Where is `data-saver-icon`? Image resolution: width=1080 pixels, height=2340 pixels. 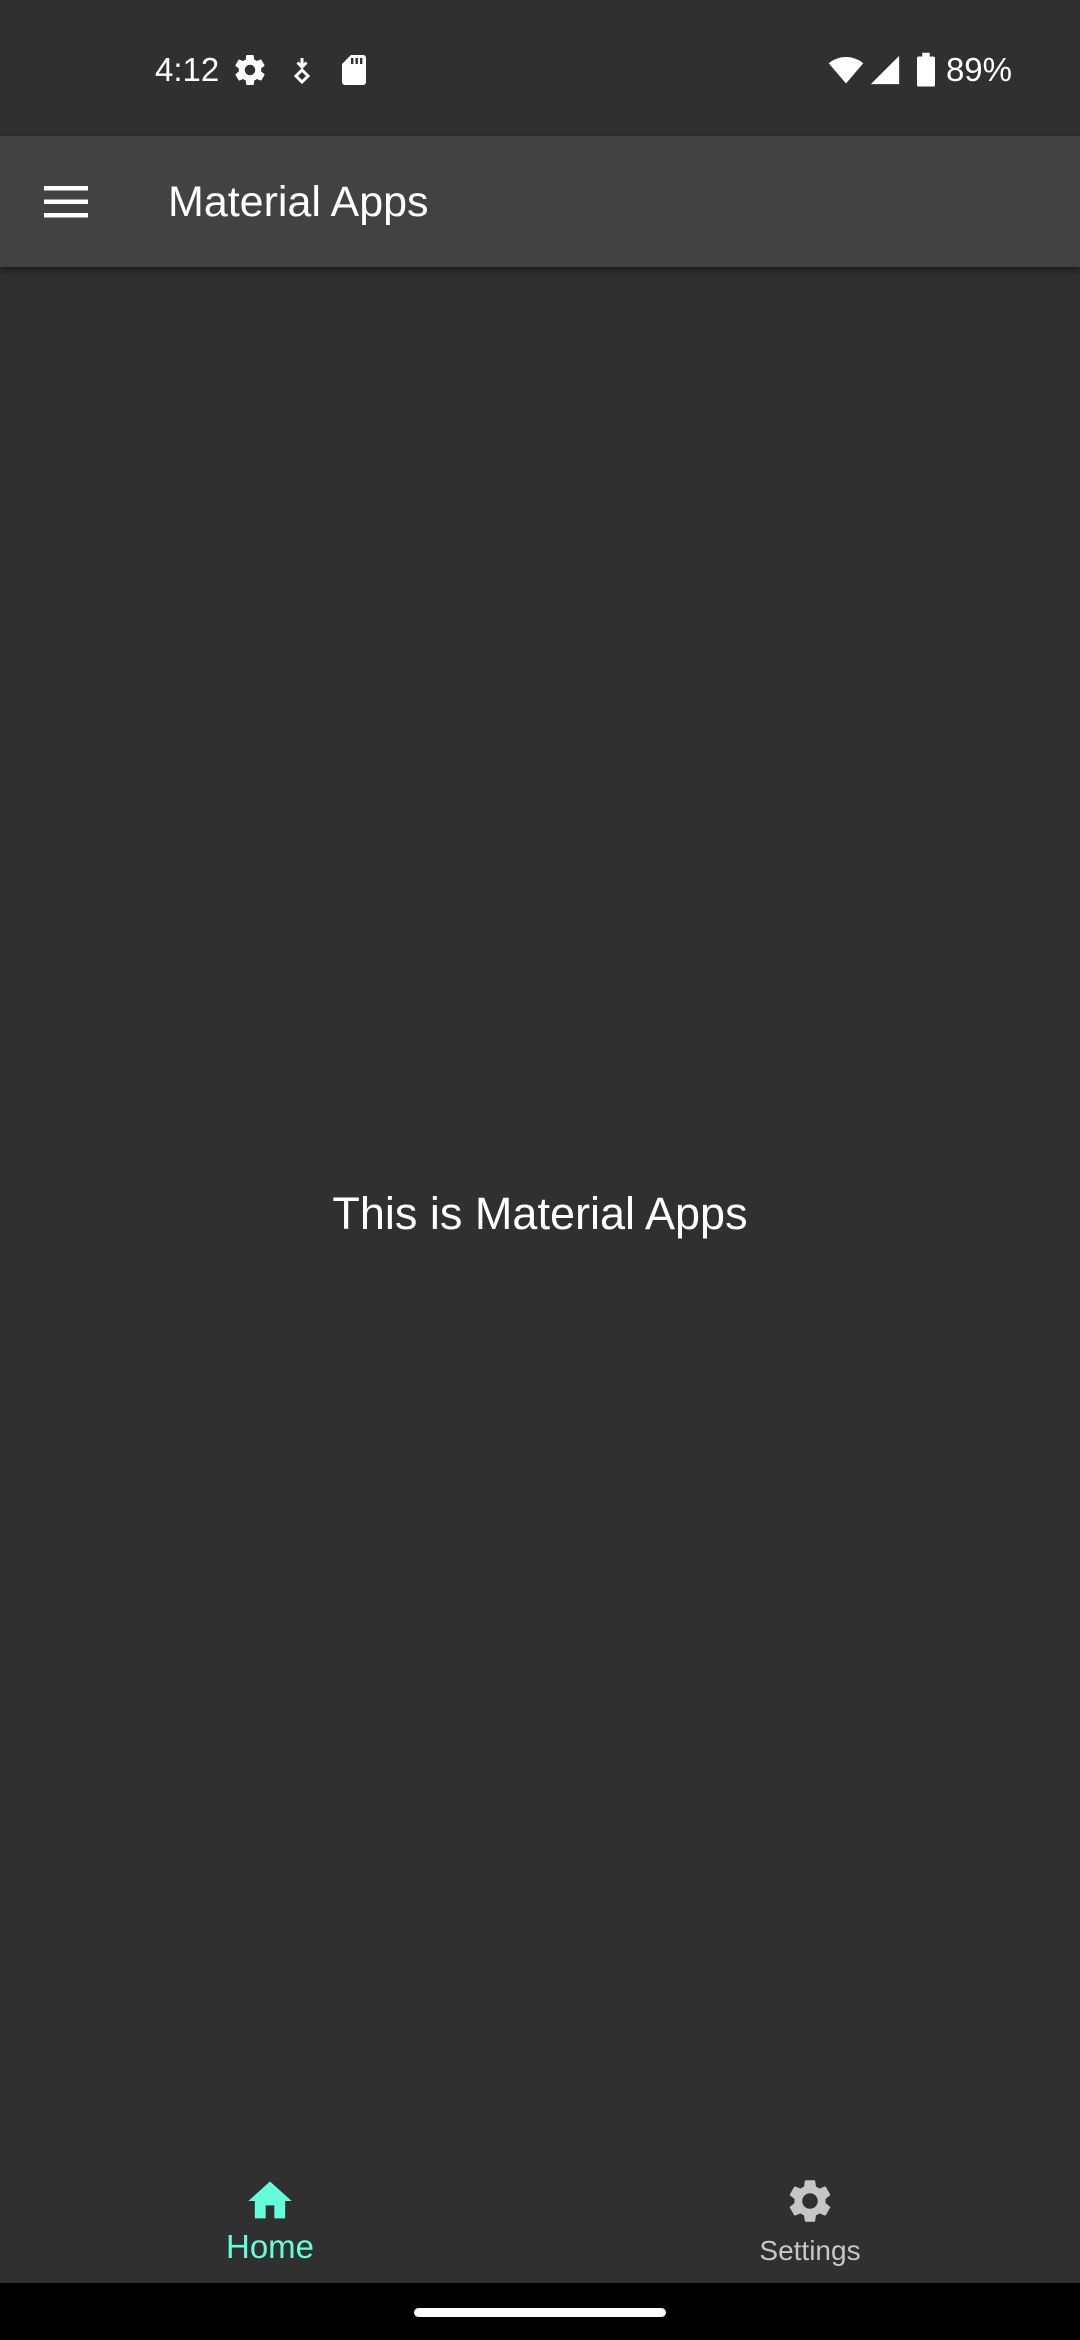 data-saver-icon is located at coordinates (302, 71).